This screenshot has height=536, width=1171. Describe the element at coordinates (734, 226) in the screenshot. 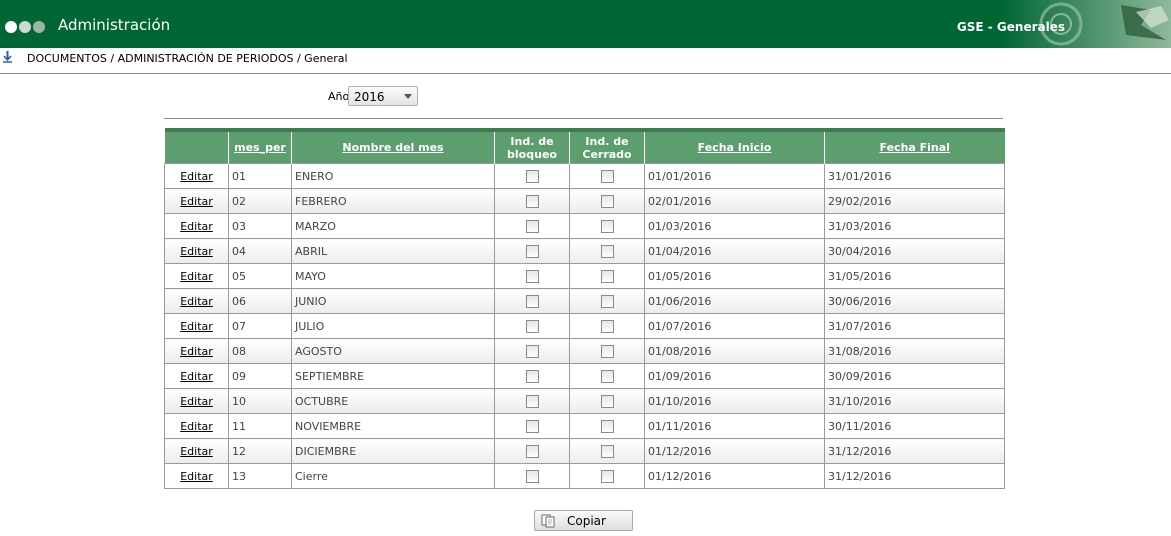

I see `cell-fecha-inicio: 01/03/2016` at that location.